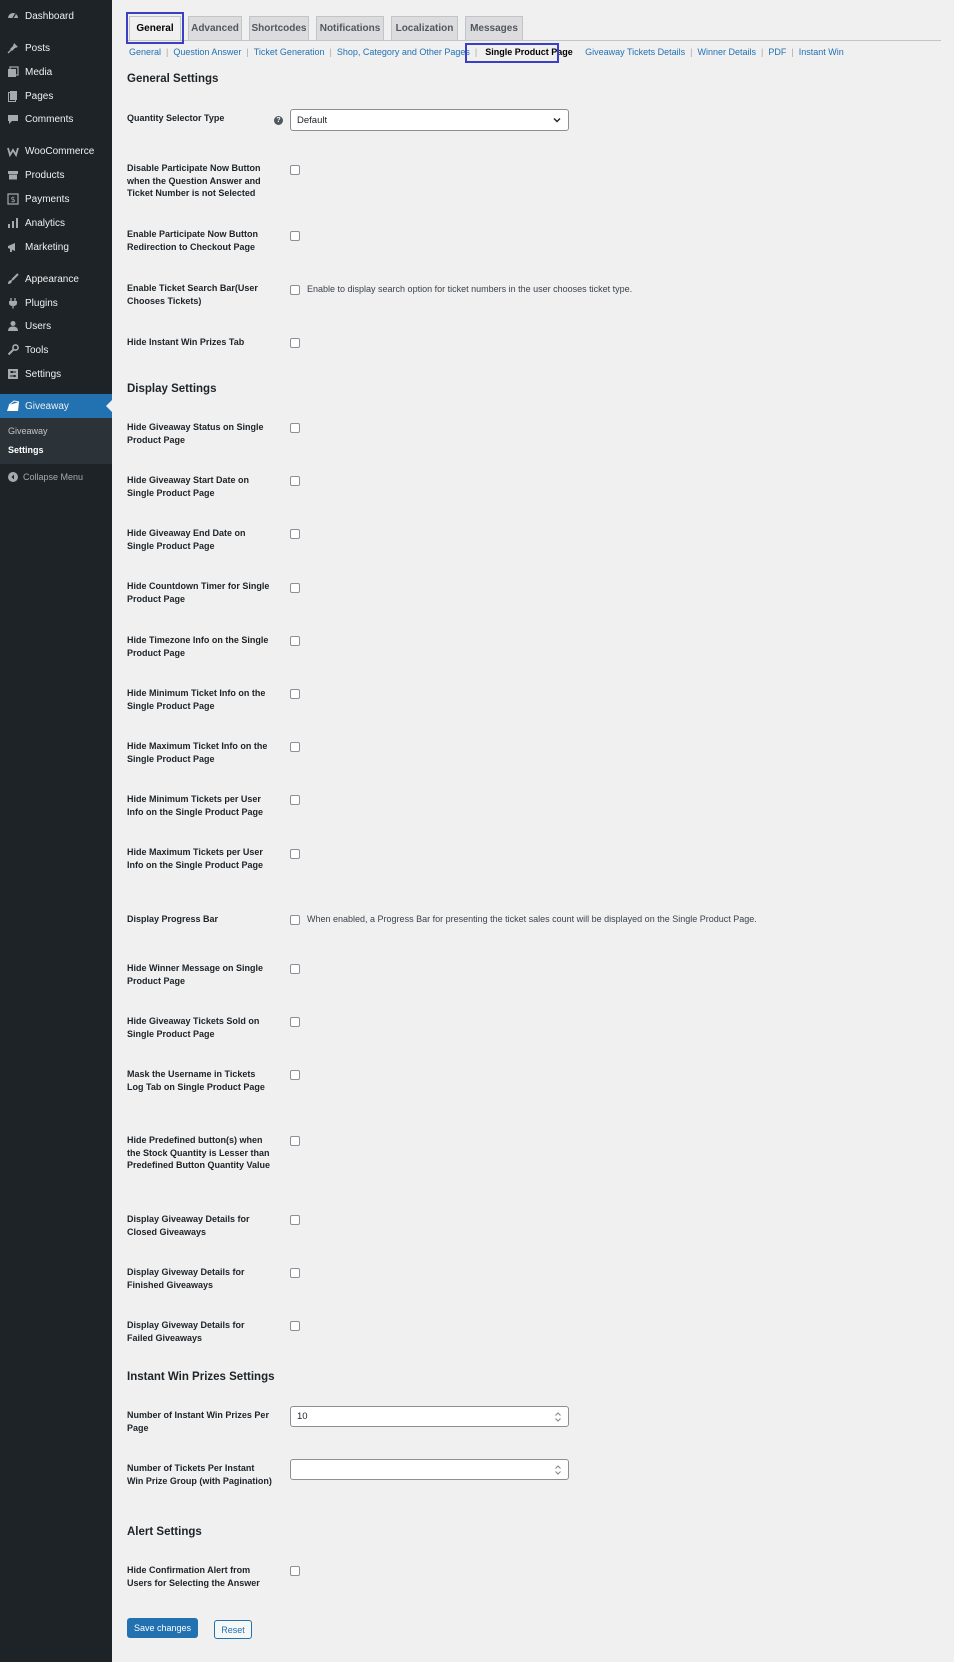  What do you see at coordinates (13, 16) in the screenshot?
I see `dashboard-icon` at bounding box center [13, 16].